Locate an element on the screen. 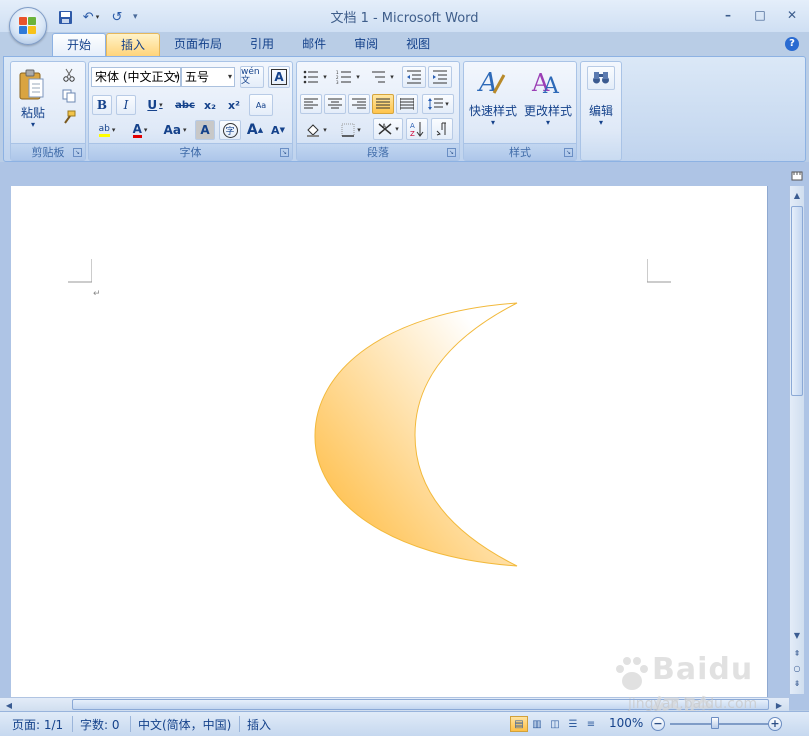 This screenshot has height=736, width=809. paste-button: 粘贴 is located at coordinates (33, 112).